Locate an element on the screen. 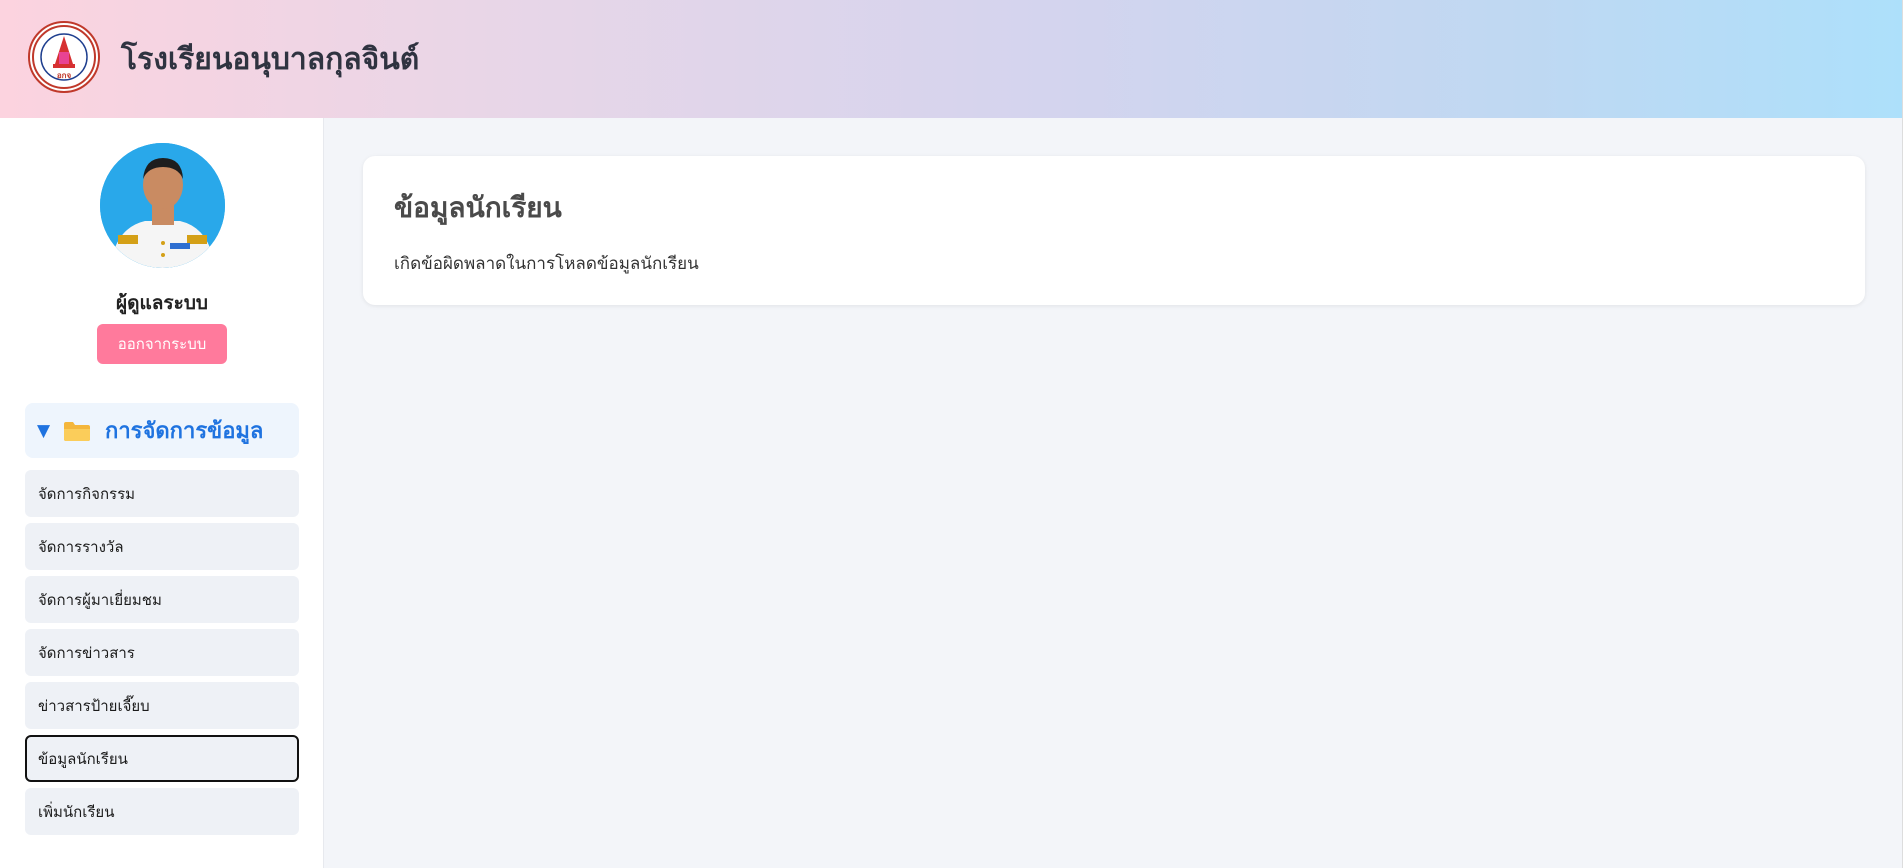 This screenshot has width=1903, height=868. profile-name: ผู้ดูแลระบบ is located at coordinates (162, 303).